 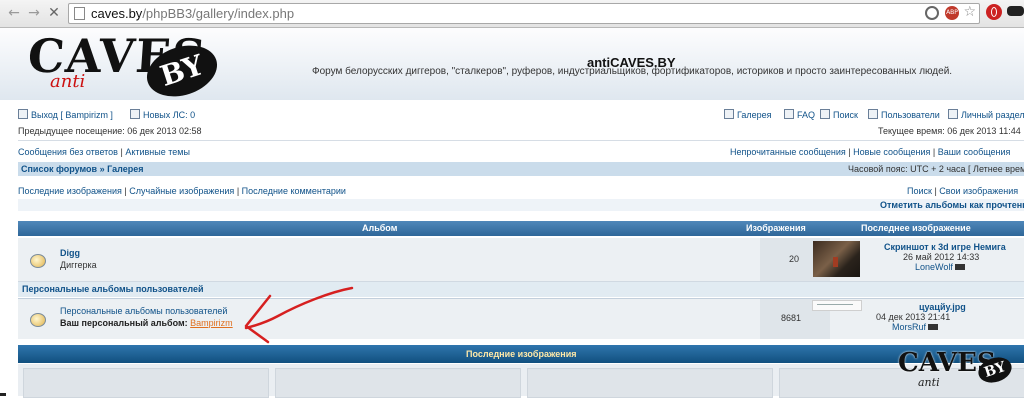 I want to click on page-icon, so click(x=79, y=13).